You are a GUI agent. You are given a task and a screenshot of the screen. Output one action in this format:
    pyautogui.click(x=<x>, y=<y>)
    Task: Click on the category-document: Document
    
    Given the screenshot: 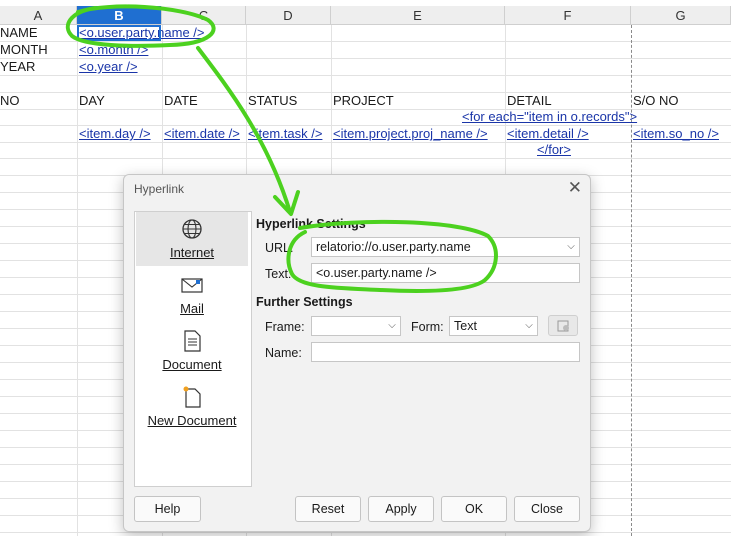 What is the action you would take?
    pyautogui.click(x=192, y=351)
    